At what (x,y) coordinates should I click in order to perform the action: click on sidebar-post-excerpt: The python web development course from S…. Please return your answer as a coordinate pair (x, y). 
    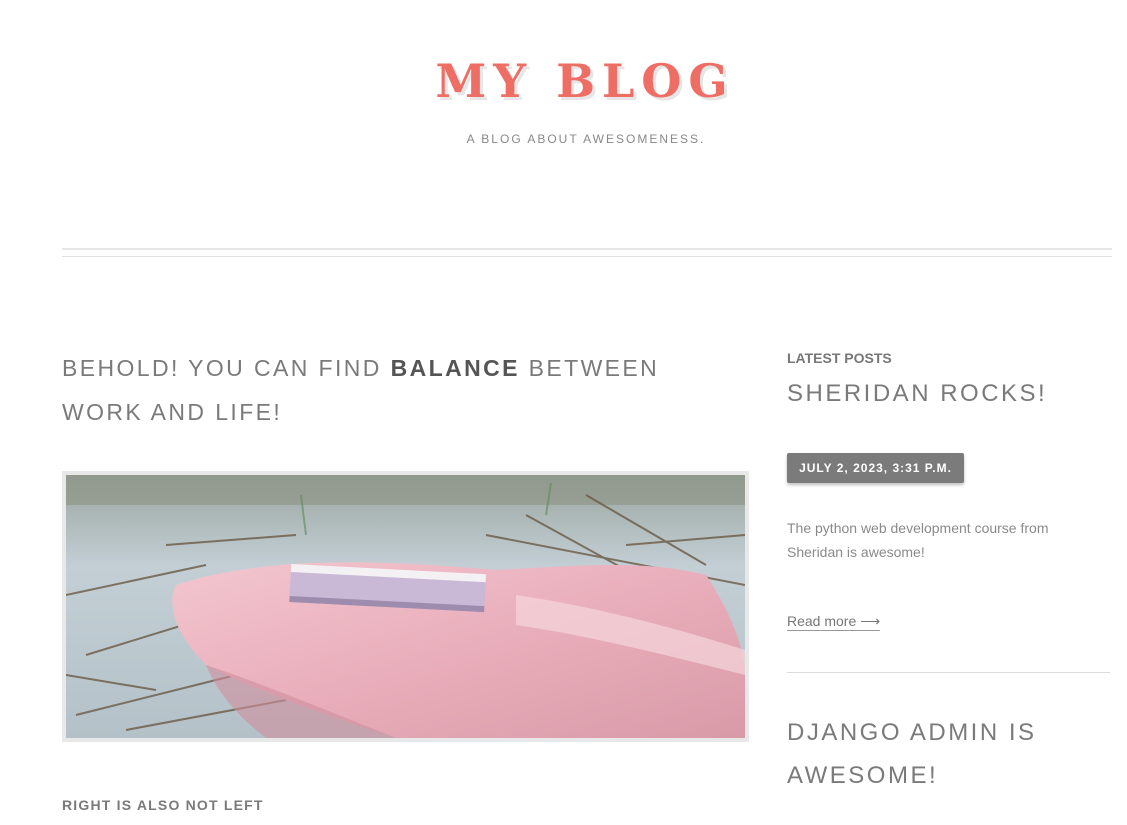
    Looking at the image, I should click on (918, 540).